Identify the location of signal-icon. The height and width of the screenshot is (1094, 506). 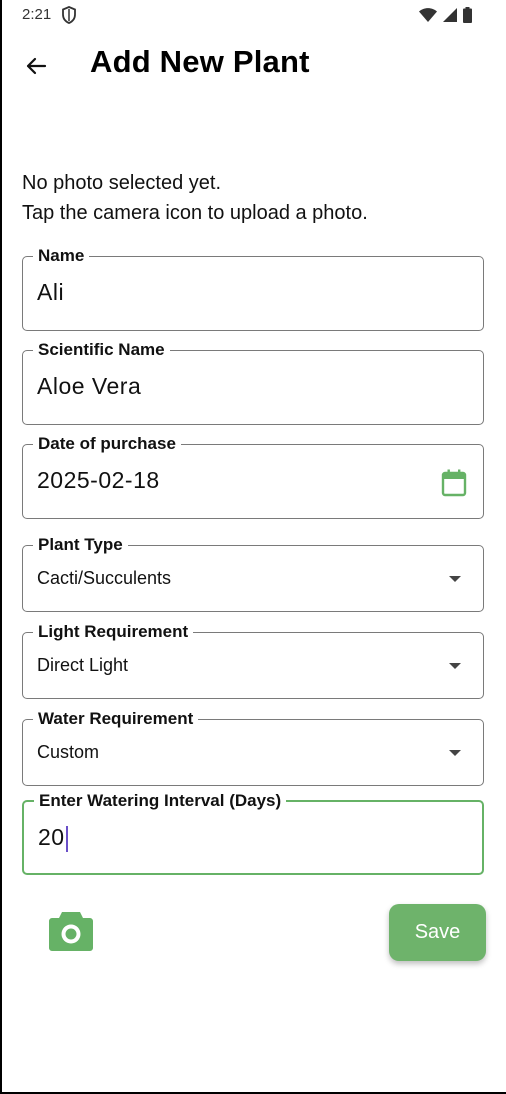
(450, 15).